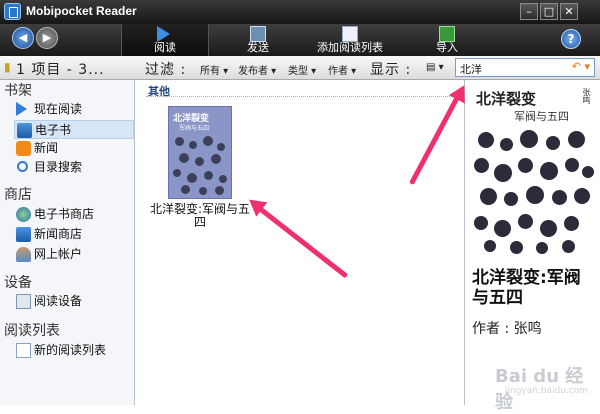  I want to click on sidebar-item-ebooks: 电子书, so click(74, 129).